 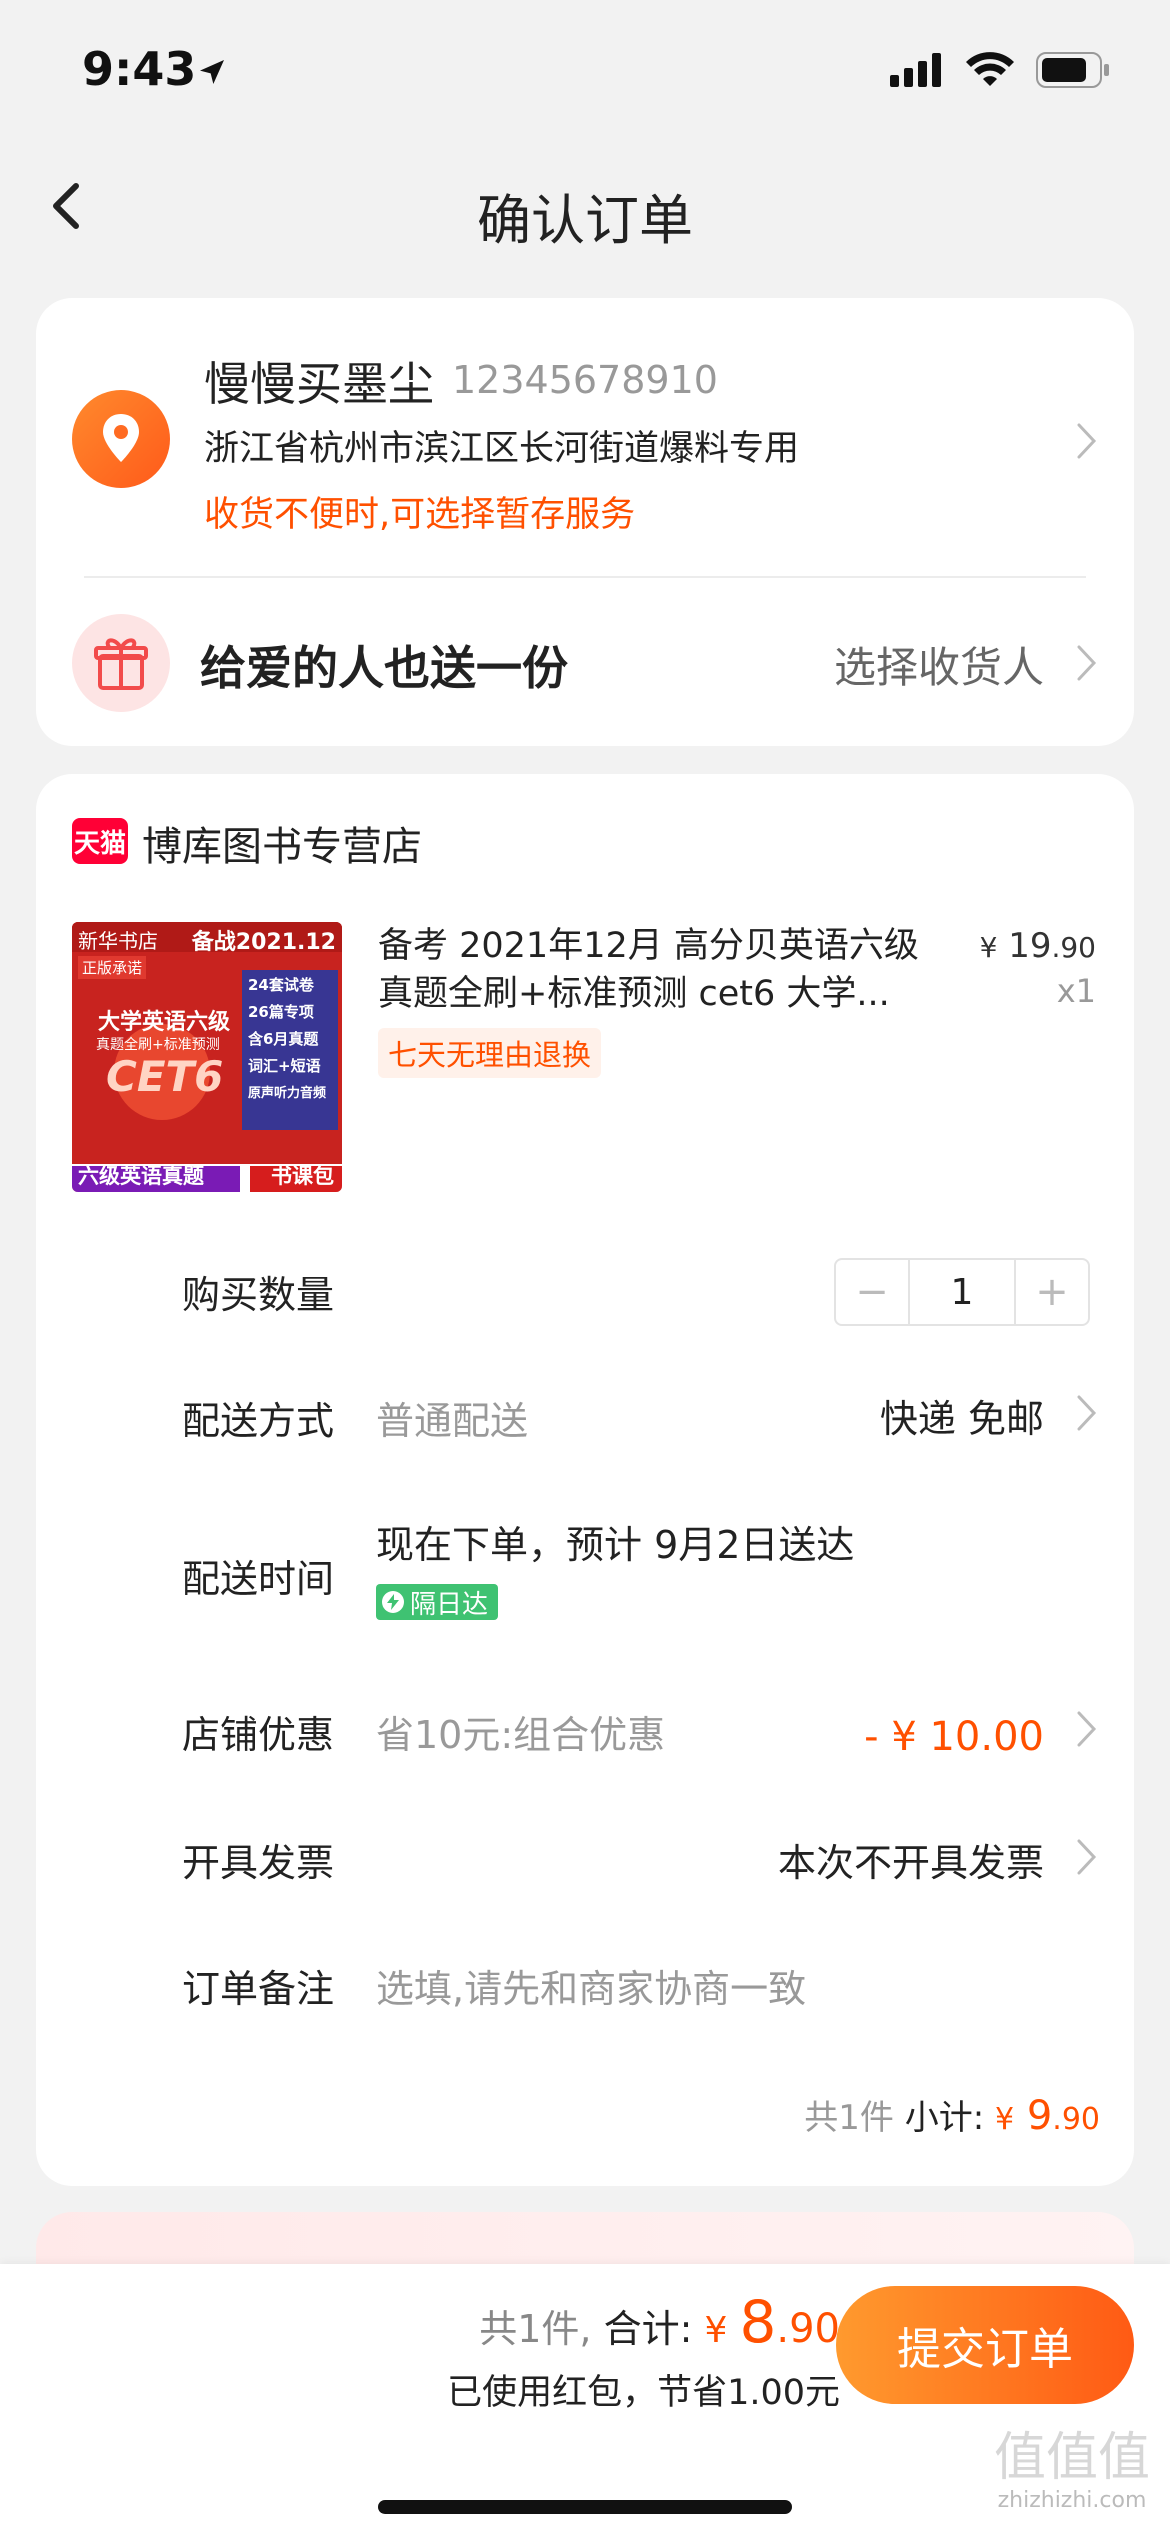 What do you see at coordinates (872, 1292) in the screenshot?
I see `decrement-button: −` at bounding box center [872, 1292].